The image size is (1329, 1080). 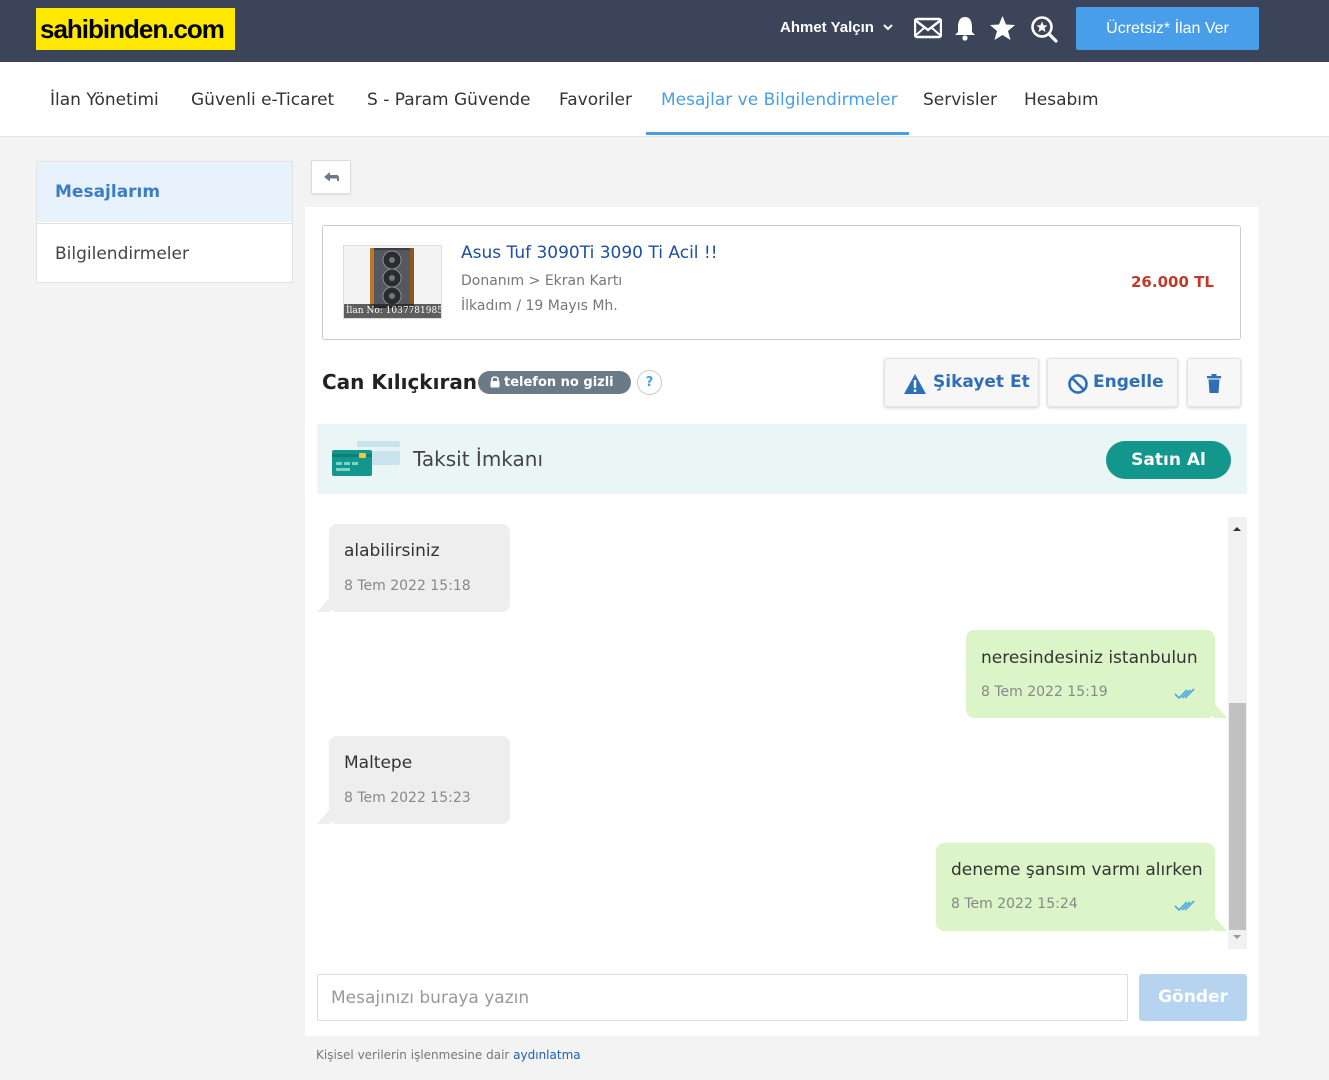 What do you see at coordinates (164, 253) in the screenshot?
I see `sidebar-item-bilgilendirmeler: Bilgilendirmeler` at bounding box center [164, 253].